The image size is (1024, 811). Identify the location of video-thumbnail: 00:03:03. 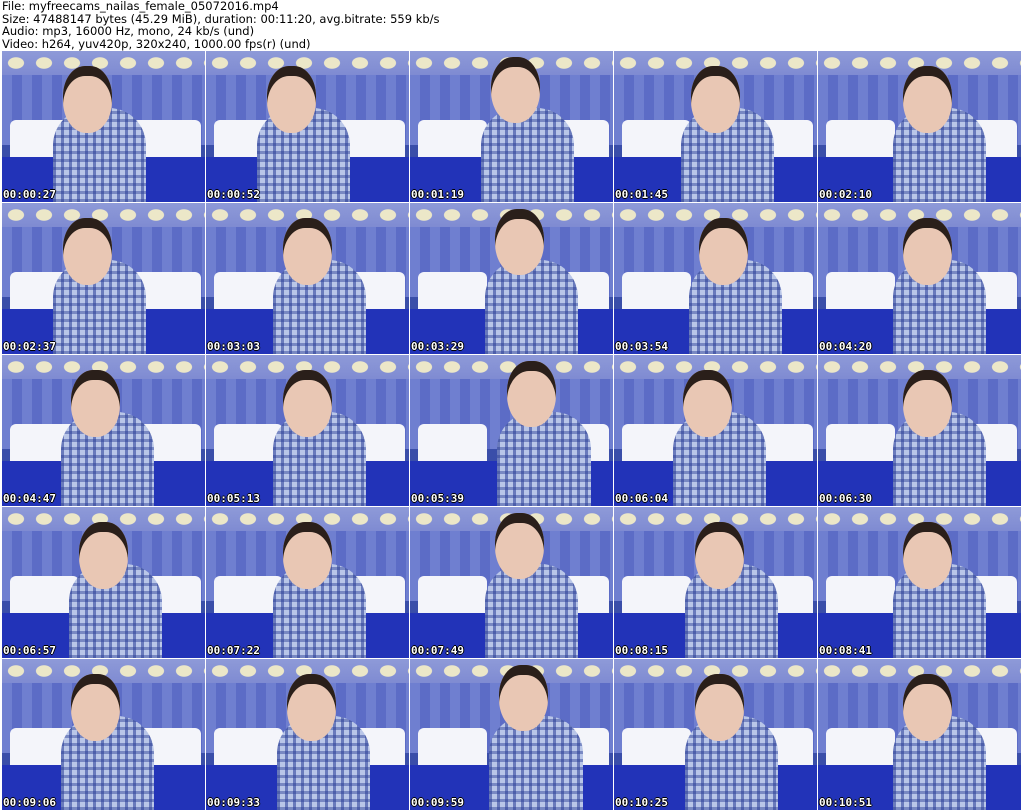
(307, 278).